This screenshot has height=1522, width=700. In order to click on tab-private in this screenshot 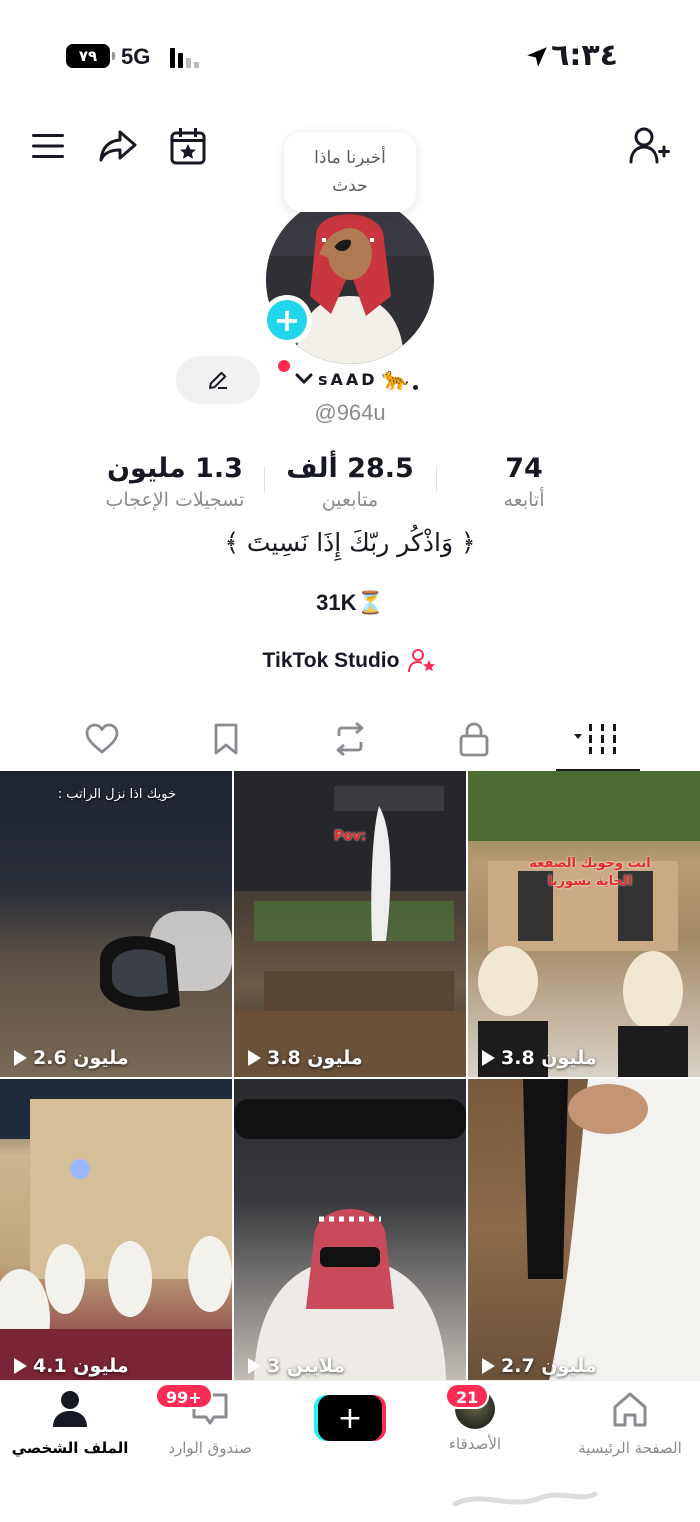, I will do `click(474, 739)`.